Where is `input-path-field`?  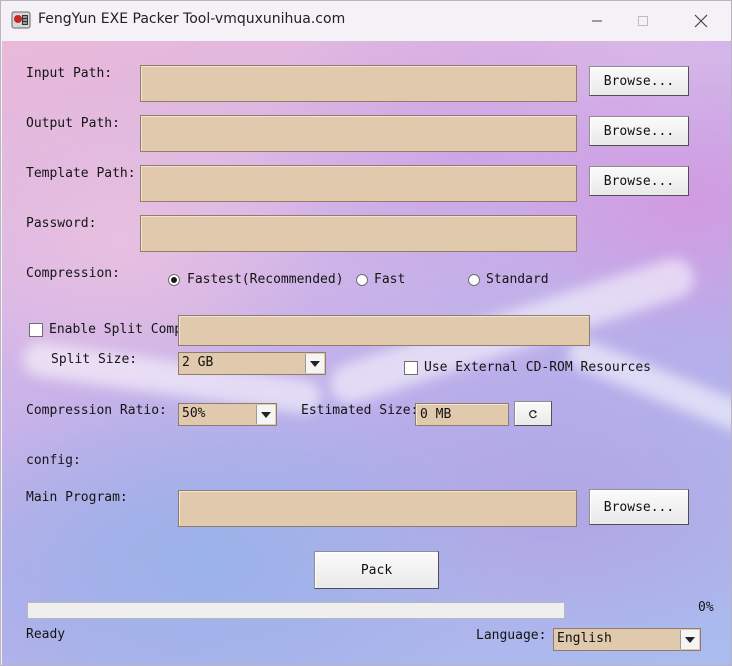 input-path-field is located at coordinates (358, 83).